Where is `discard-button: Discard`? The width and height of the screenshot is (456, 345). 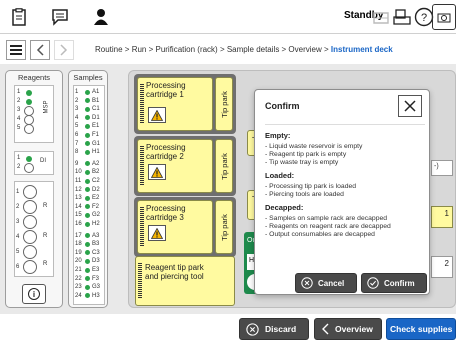
discard-button: Discard is located at coordinates (274, 329).